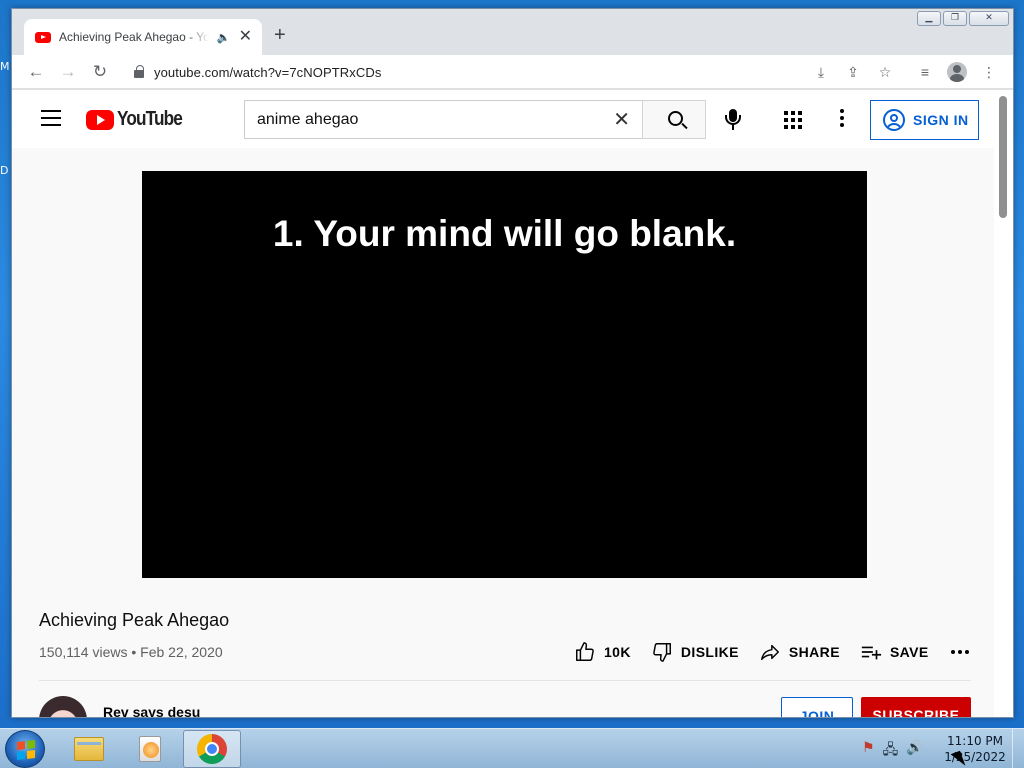 The width and height of the screenshot is (1024, 768). I want to click on search-input: anime ahegao ✕, so click(443, 119).